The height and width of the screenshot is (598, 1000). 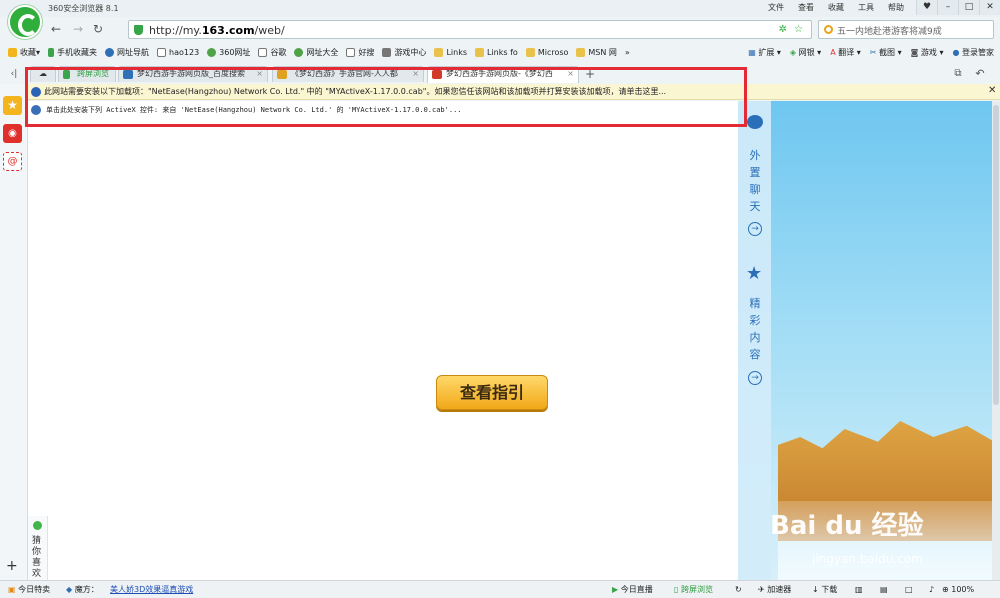 I want to click on search-input: 五一内地赴港游客将减9成, so click(x=889, y=30).